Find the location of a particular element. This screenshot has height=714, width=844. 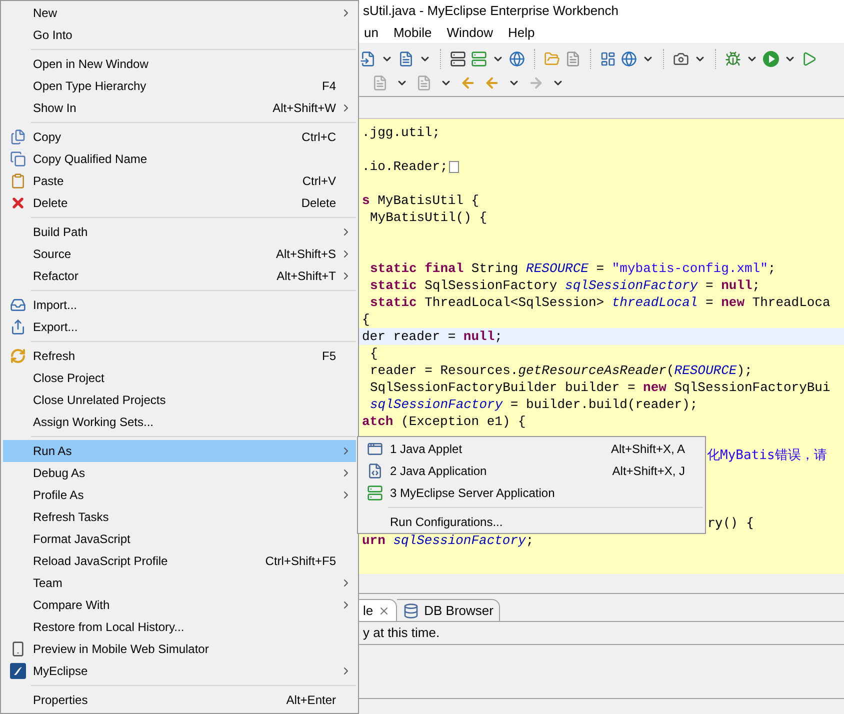

code-line: static final String RESOURCE = "mybatis-config.xml"; is located at coordinates (573, 269).